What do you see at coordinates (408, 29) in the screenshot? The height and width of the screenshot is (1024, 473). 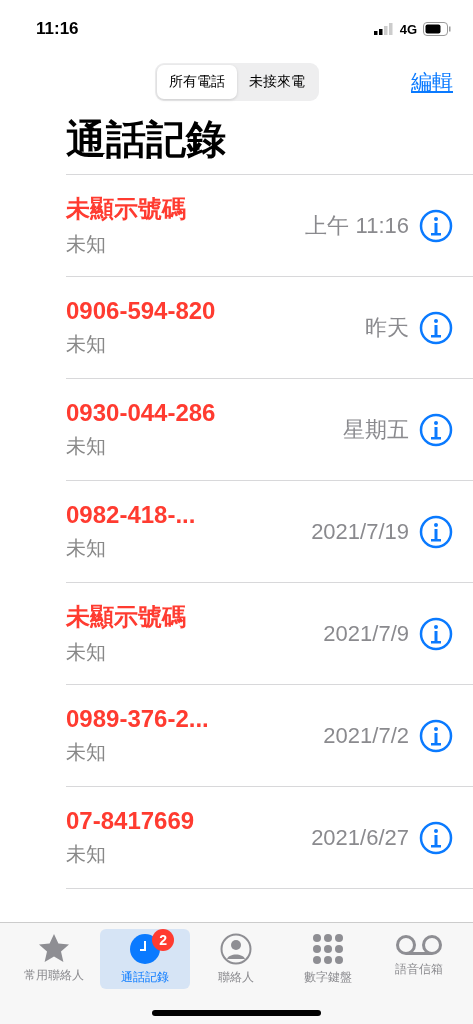 I see `network-label: 4G` at bounding box center [408, 29].